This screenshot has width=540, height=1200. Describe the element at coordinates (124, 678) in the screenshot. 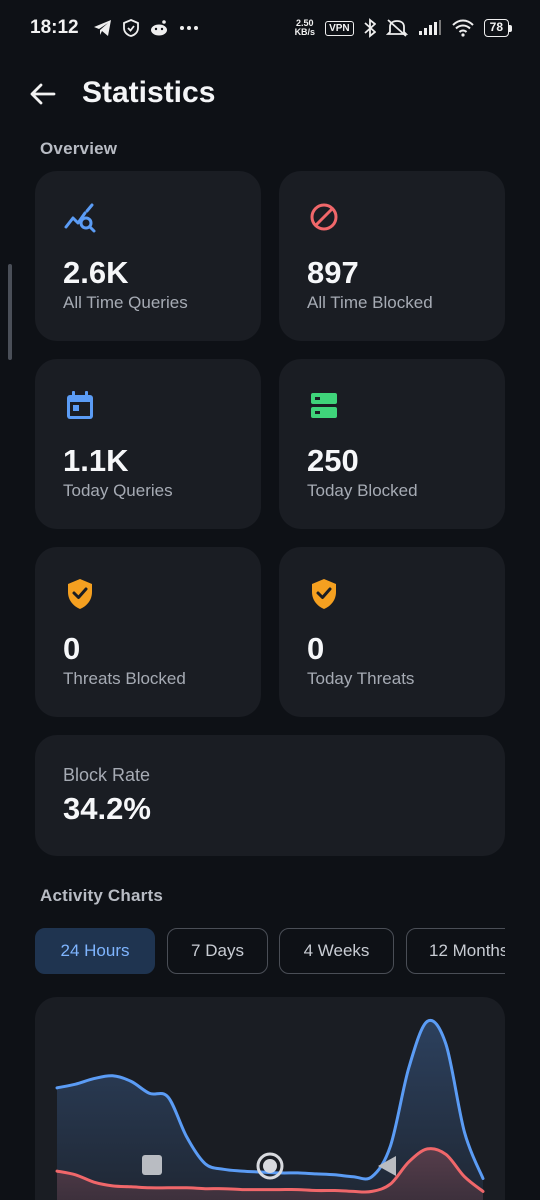

I see `stat-label: Threats Blocked` at that location.